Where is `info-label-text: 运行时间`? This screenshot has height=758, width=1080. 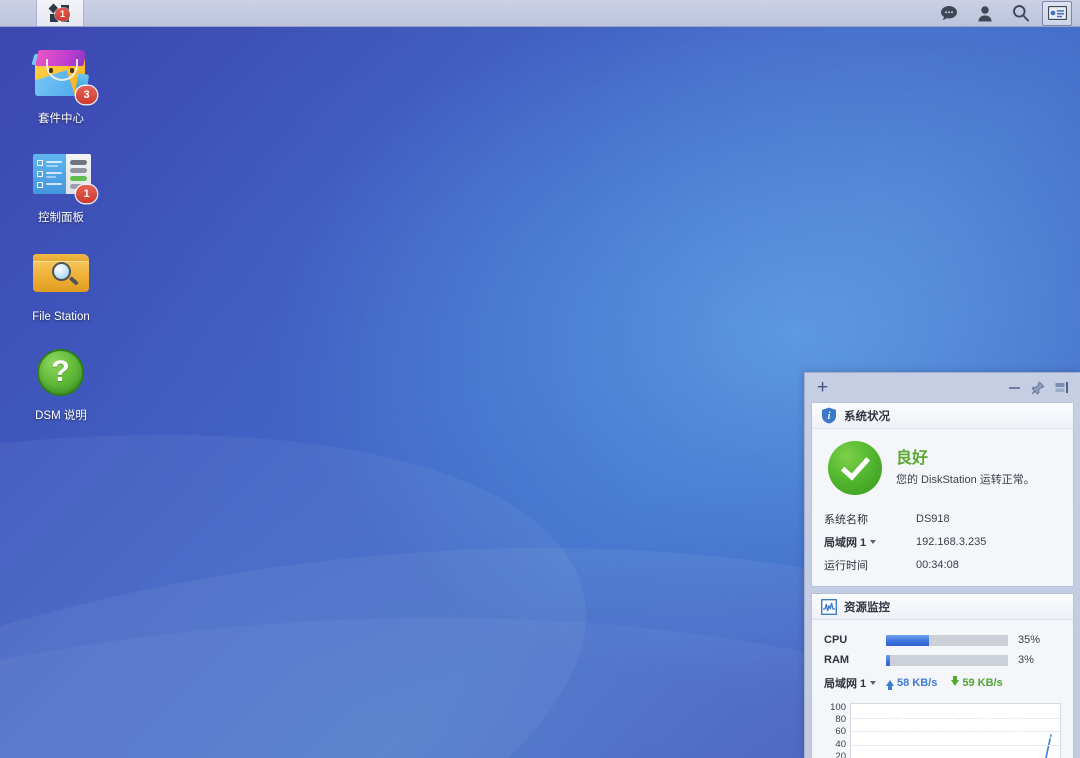
info-label-text: 运行时间 is located at coordinates (846, 565).